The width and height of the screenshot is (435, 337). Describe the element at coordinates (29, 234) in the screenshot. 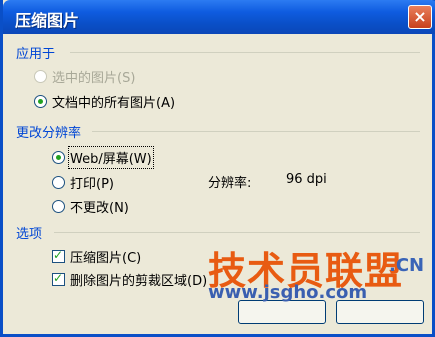

I see `section-options-label: 选项` at that location.